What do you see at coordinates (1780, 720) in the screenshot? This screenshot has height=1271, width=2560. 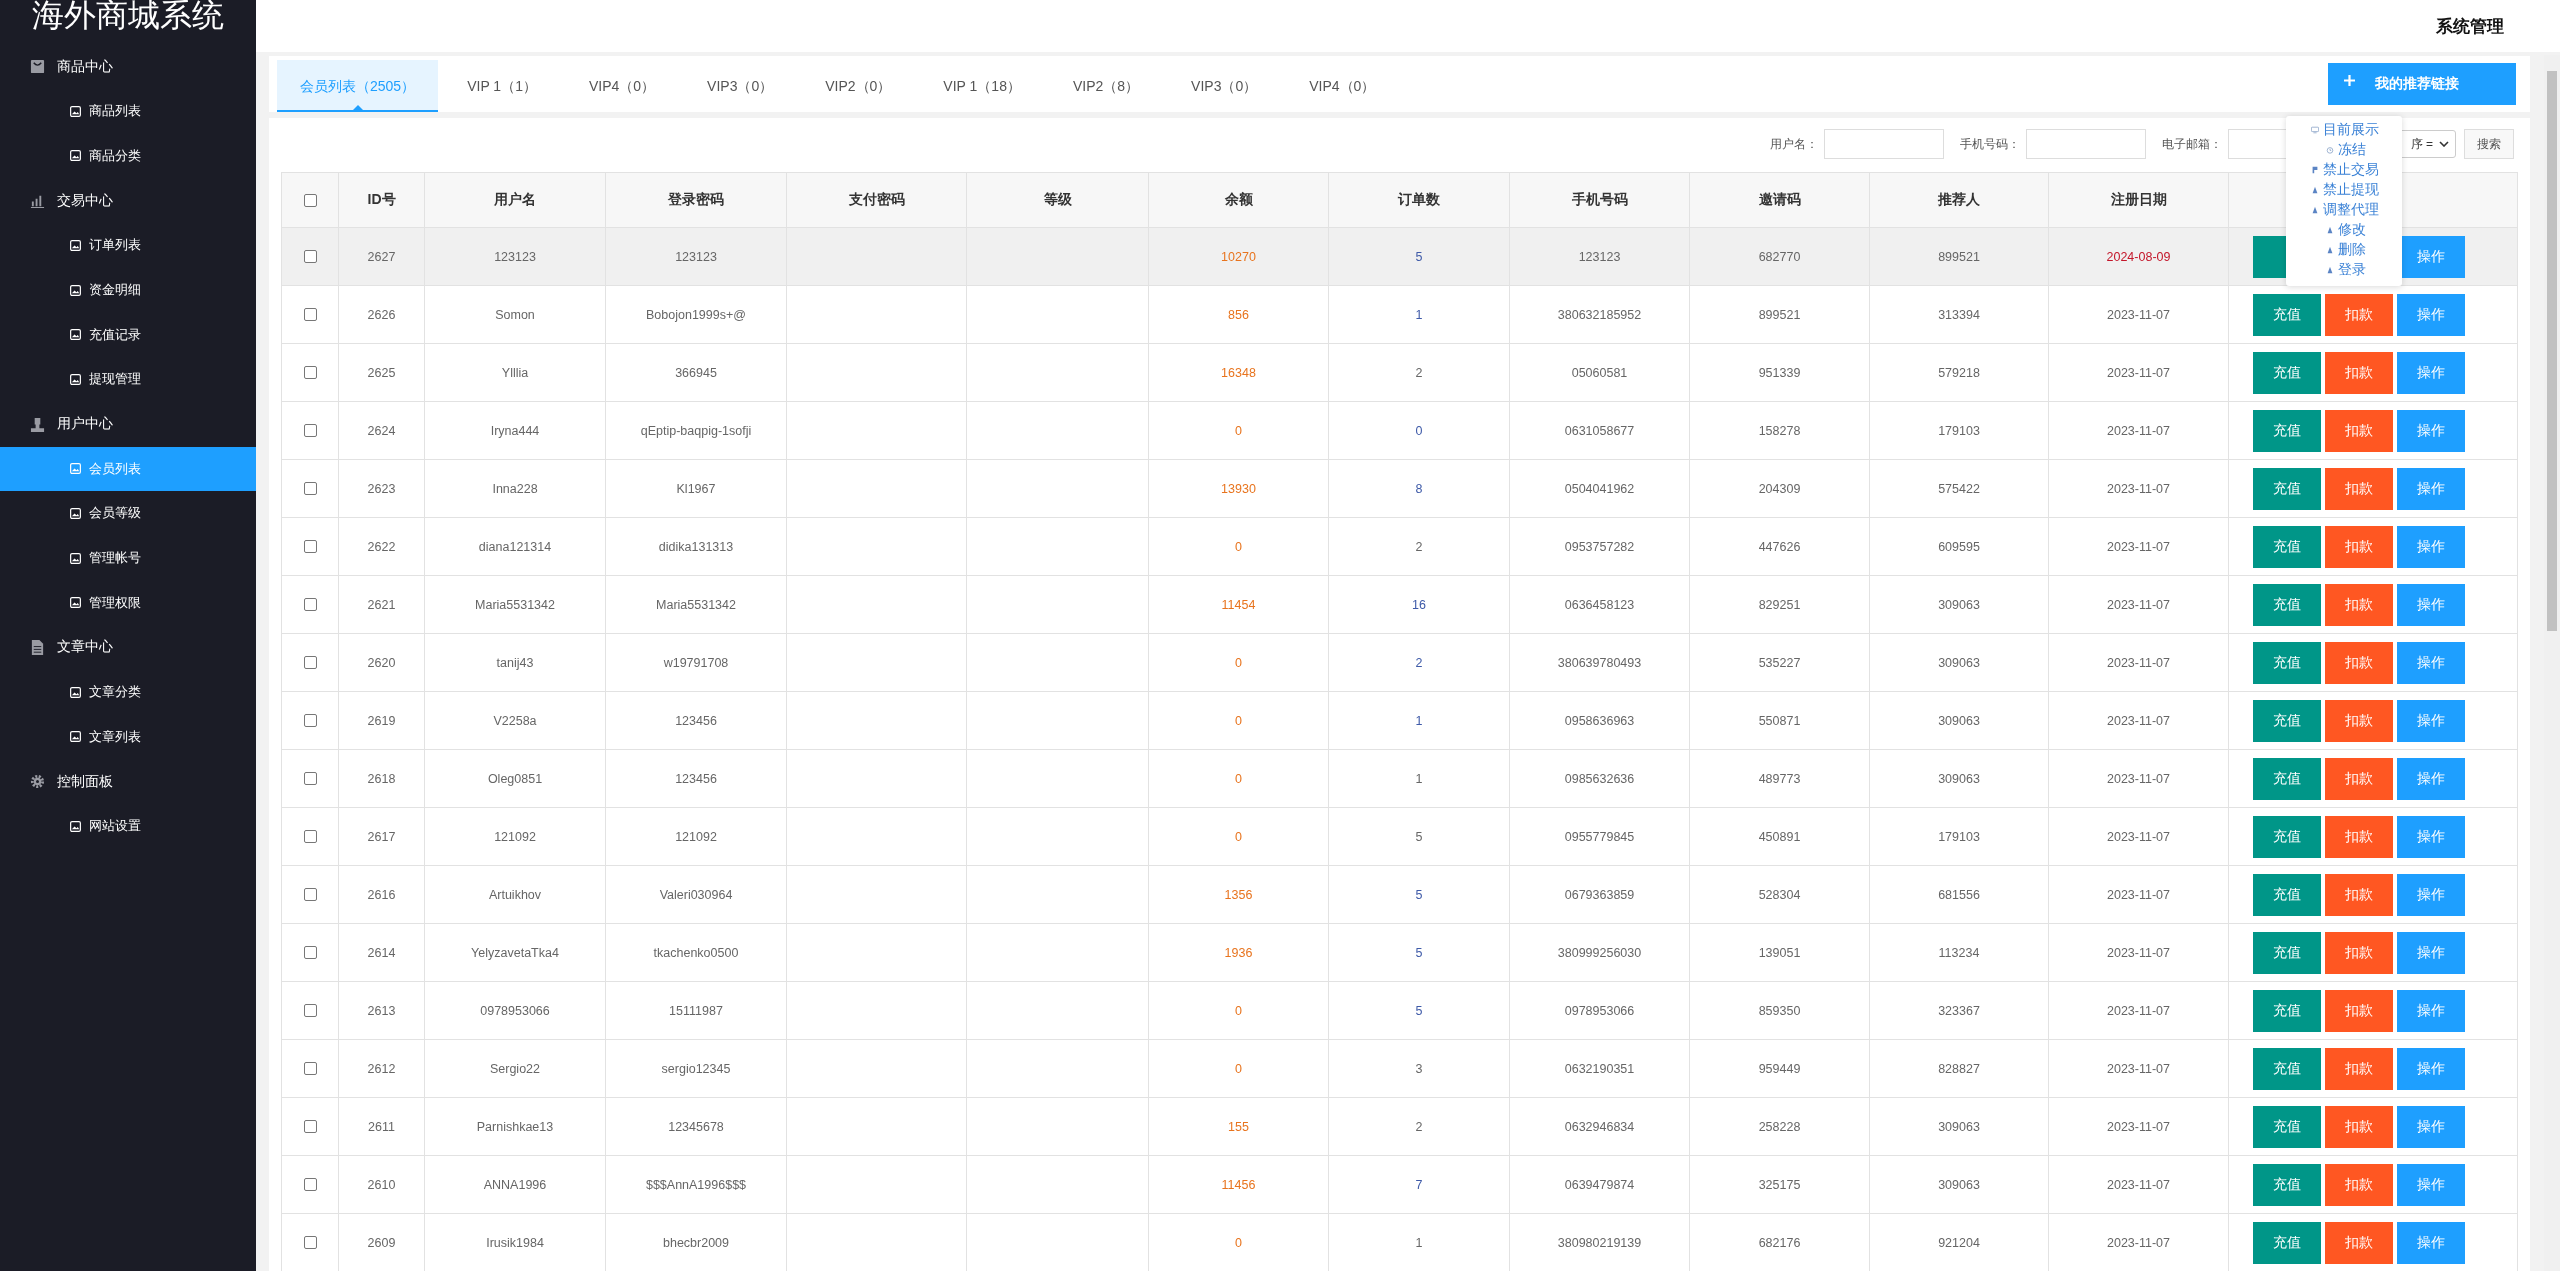 I see `invite-code-cell: 550871` at bounding box center [1780, 720].